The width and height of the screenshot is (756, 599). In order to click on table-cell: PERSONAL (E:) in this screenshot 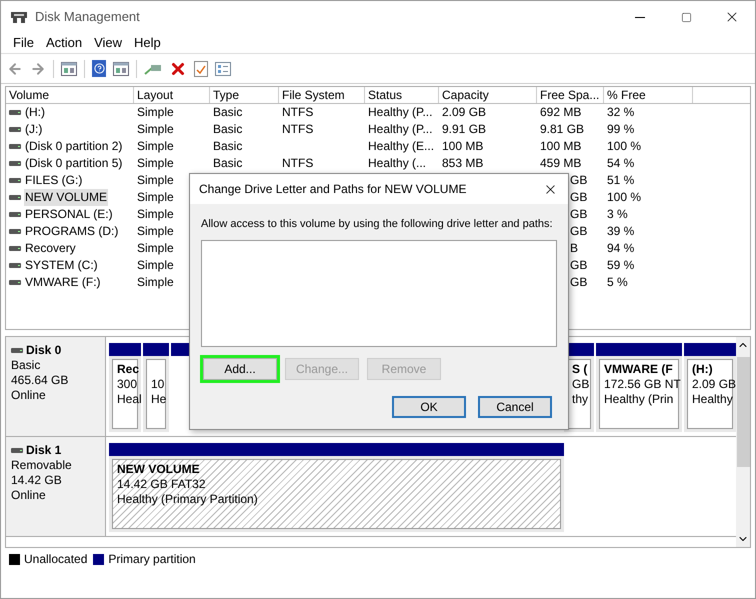, I will do `click(69, 214)`.